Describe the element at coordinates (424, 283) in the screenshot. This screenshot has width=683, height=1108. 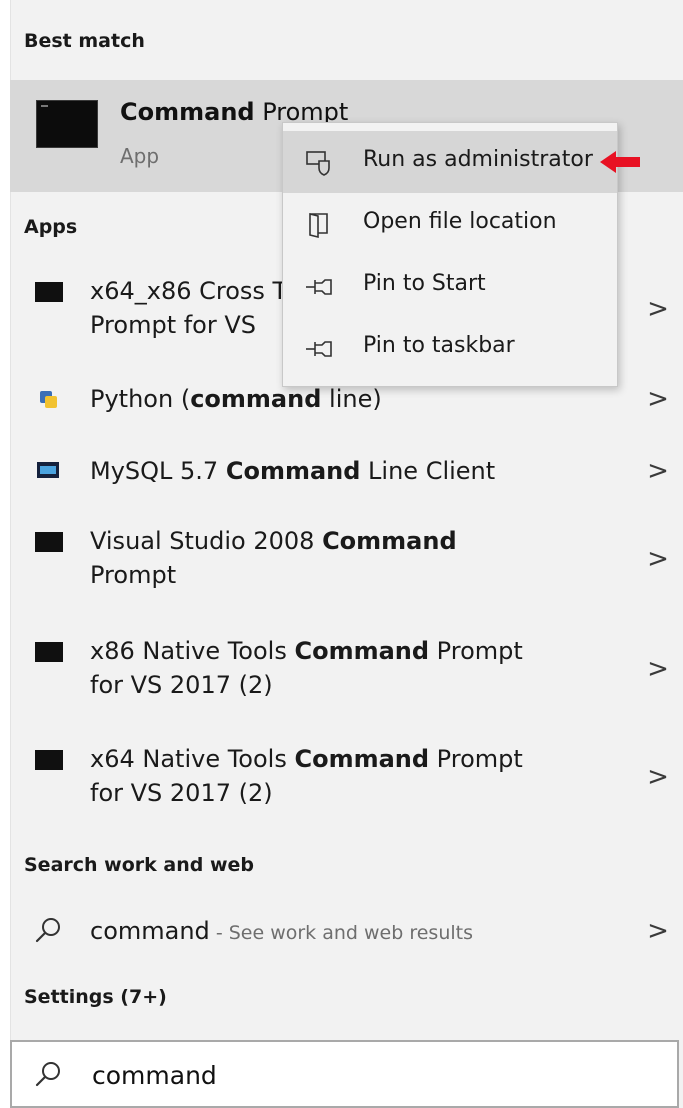
I see `menu-item-label: Pin to Start` at that location.